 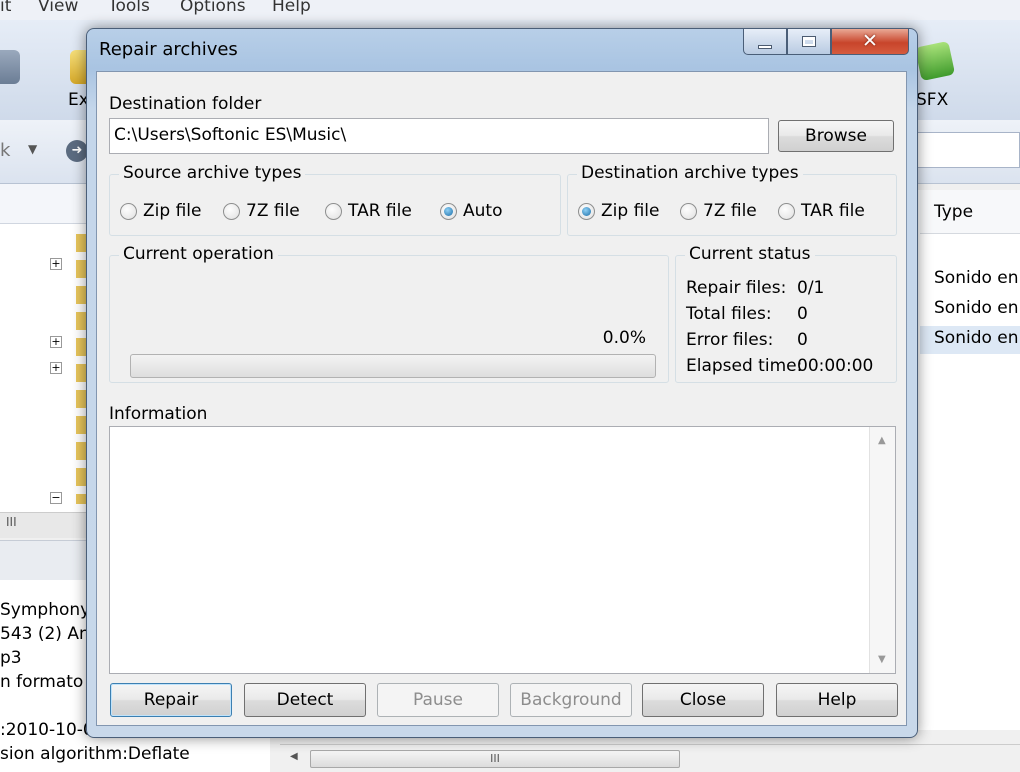 I want to click on source-radio-zip-label: Zip file, so click(x=172, y=211).